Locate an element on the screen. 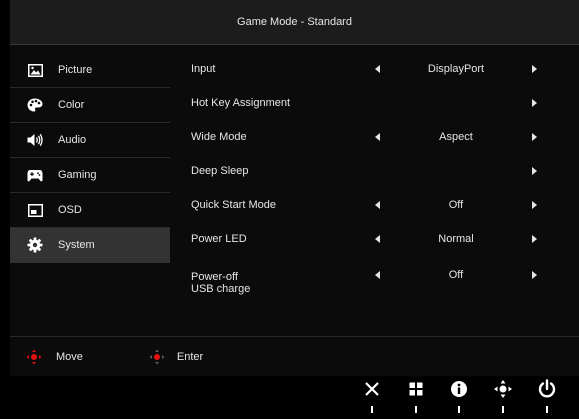 The height and width of the screenshot is (419, 579). sidebar-item-gaming: Gaming is located at coordinates (90, 175).